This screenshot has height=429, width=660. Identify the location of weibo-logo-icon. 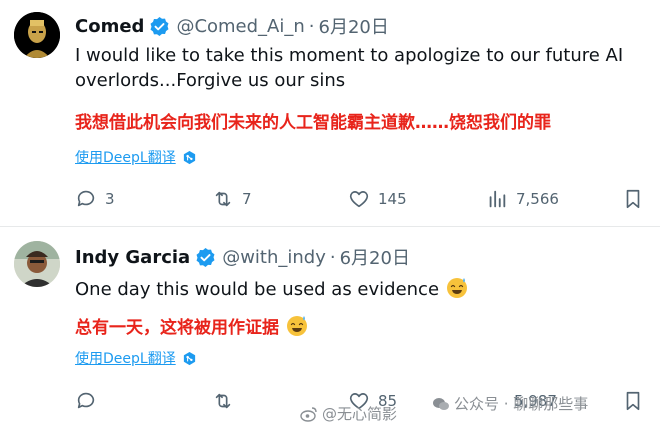
(309, 414).